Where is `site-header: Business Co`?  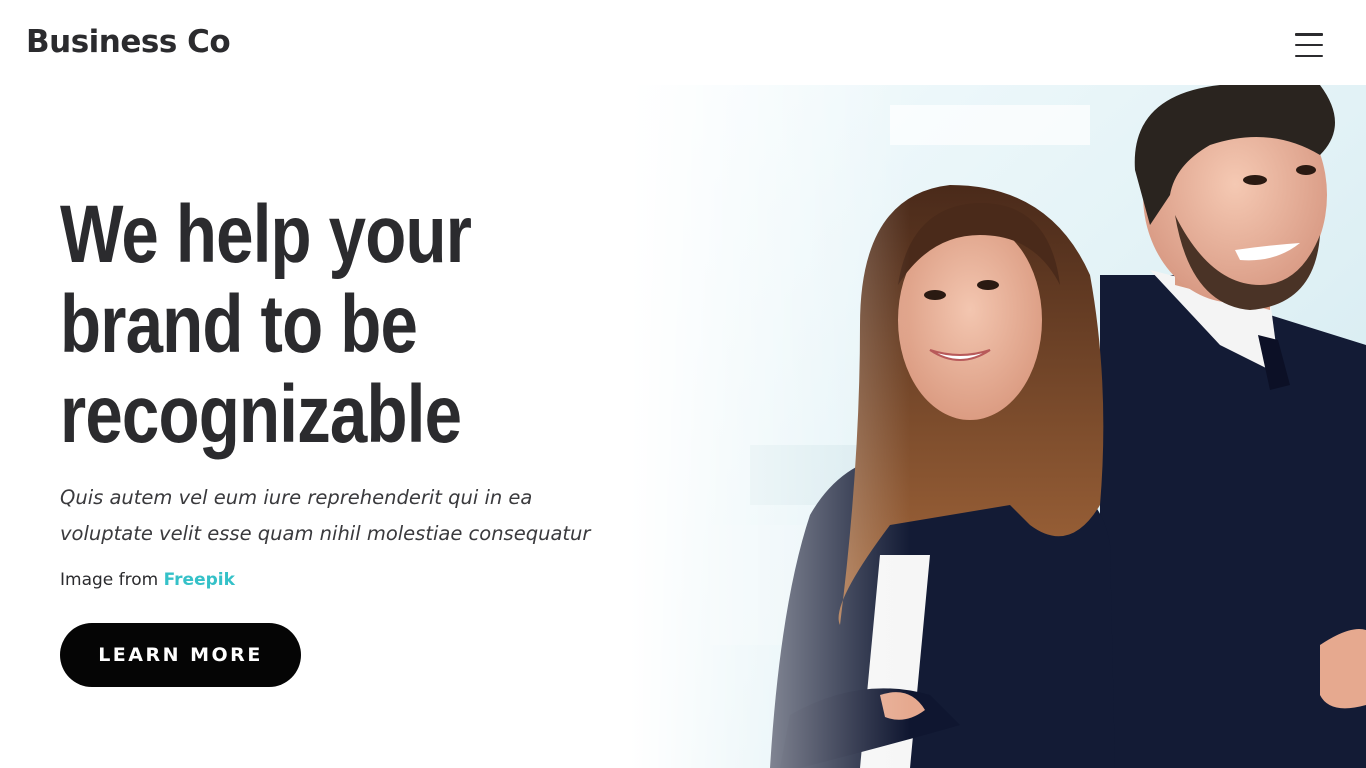 site-header: Business Co is located at coordinates (683, 42).